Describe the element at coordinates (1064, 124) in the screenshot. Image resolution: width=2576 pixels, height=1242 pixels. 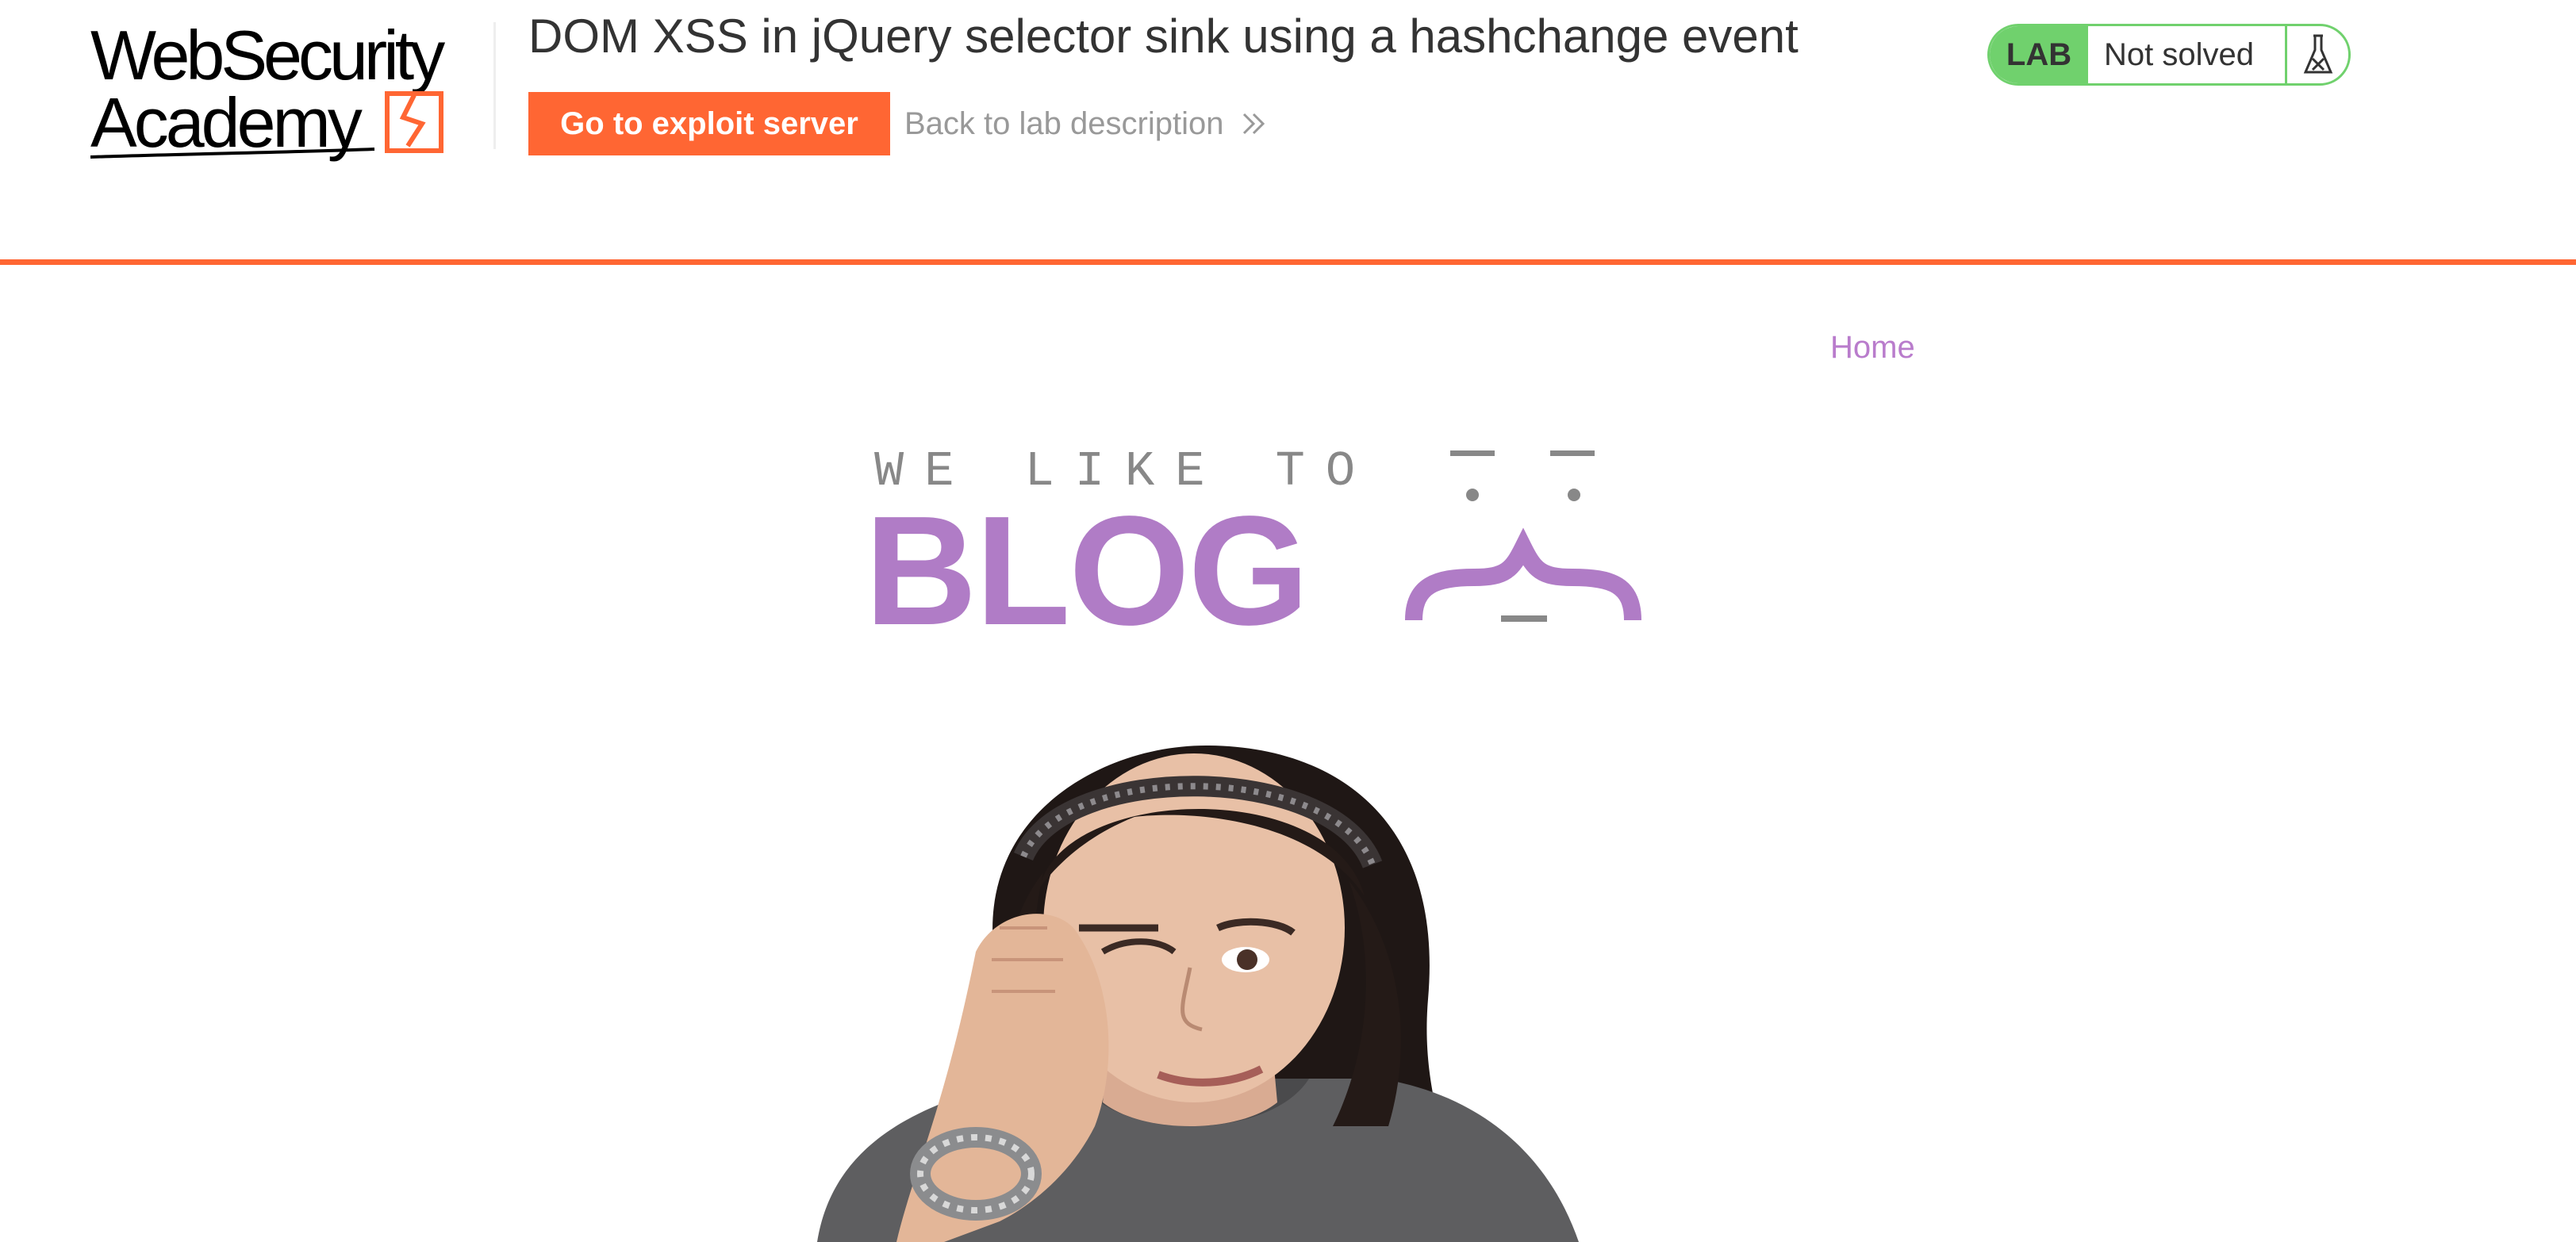
I see `back-link-label: Back to lab description` at that location.